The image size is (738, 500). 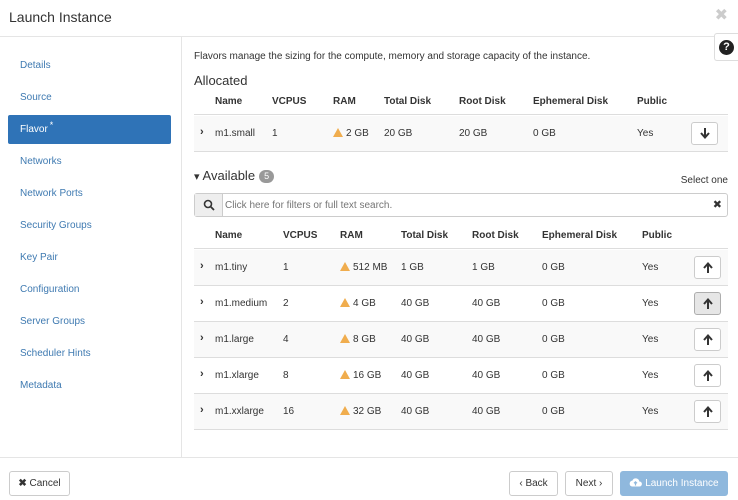 I want to click on cancel-button: ✖ Cancel, so click(x=39, y=483).